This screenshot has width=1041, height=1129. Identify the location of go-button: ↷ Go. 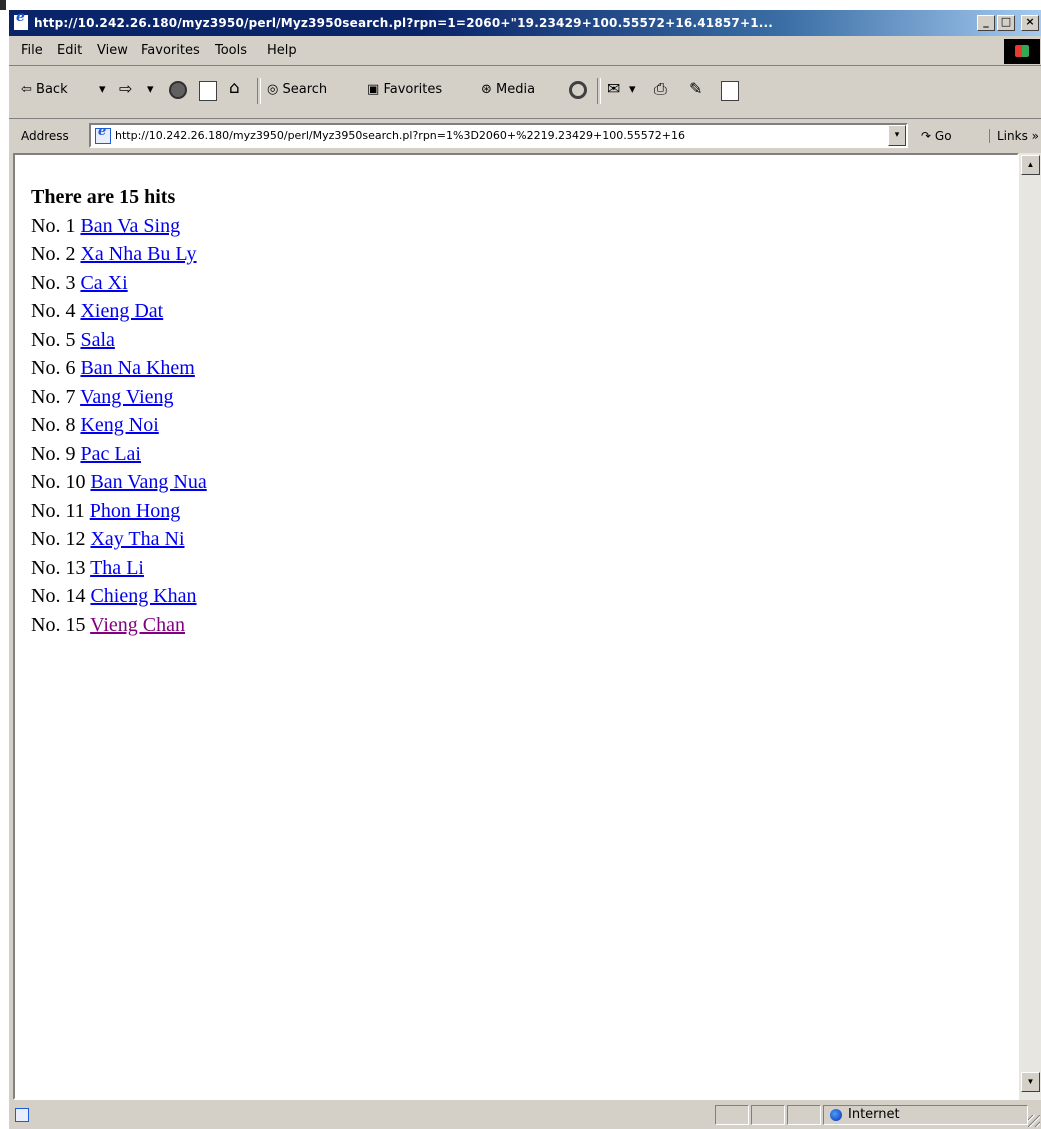
(936, 136).